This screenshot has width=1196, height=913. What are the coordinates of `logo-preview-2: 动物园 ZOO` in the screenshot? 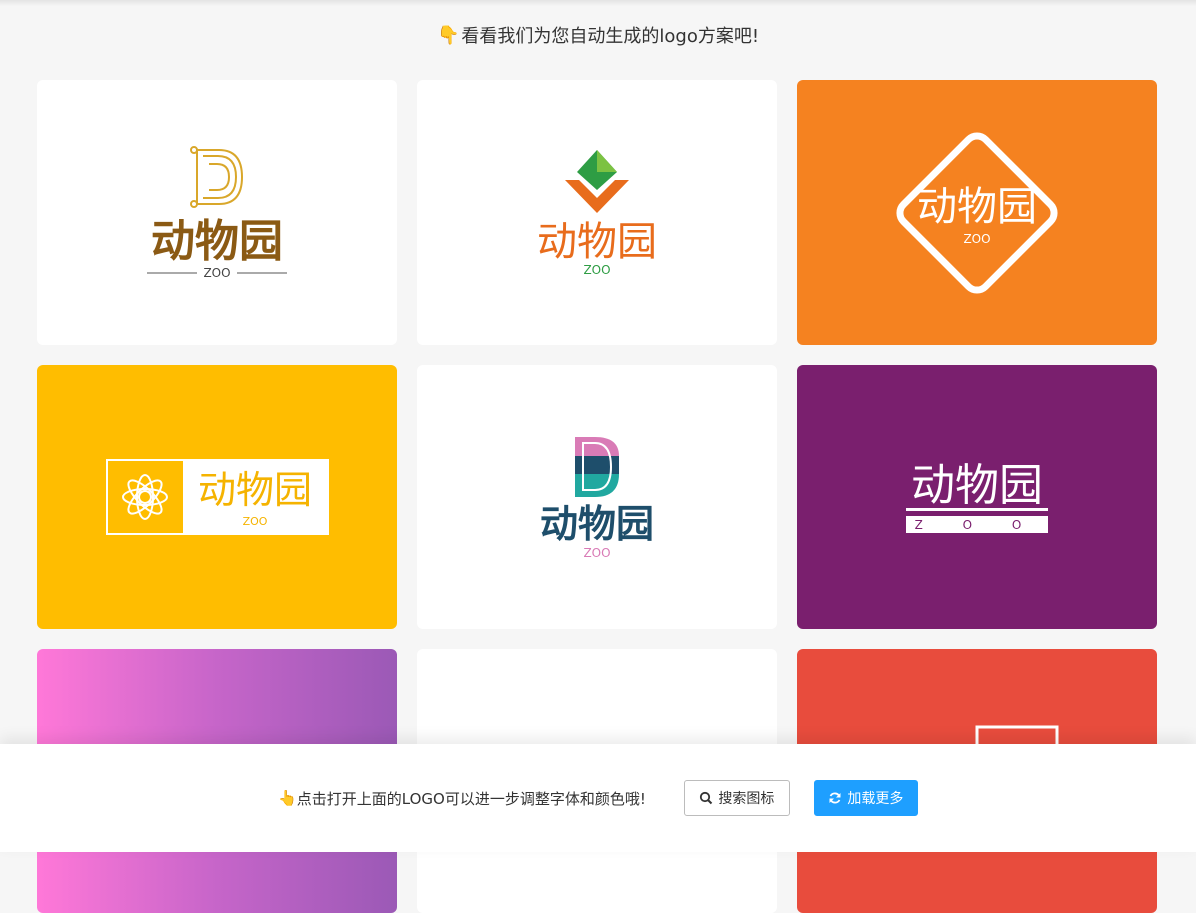 It's located at (597, 213).